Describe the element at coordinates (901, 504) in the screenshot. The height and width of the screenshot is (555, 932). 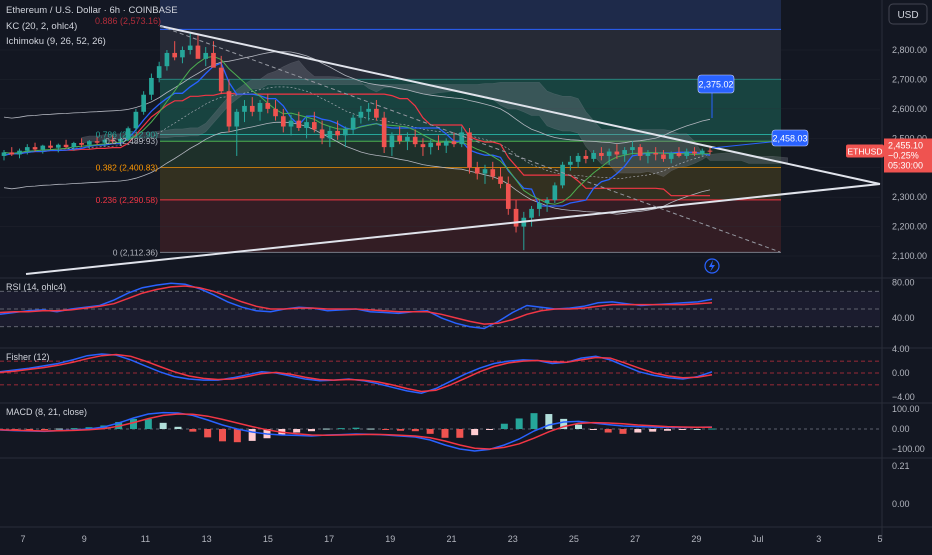
I see `bottom-tick: 0.00` at that location.